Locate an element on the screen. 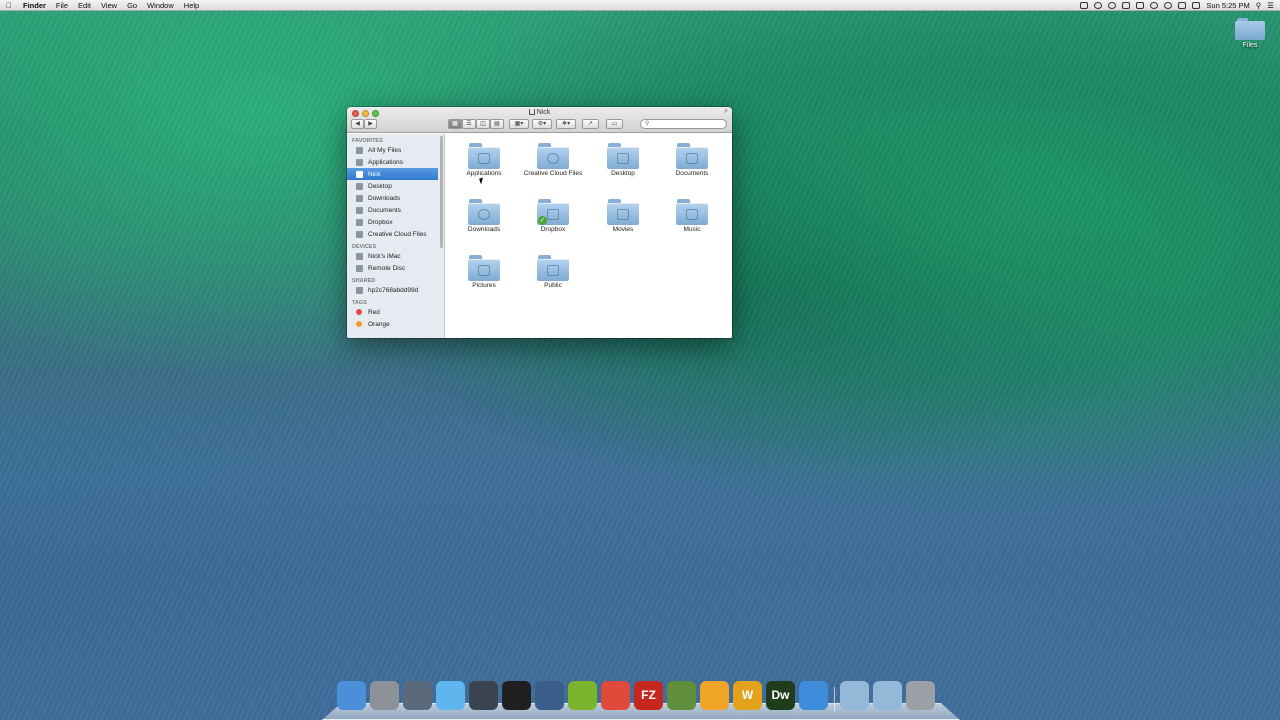  sidebar-item-remote-disc: Remote Disc is located at coordinates (395, 268).